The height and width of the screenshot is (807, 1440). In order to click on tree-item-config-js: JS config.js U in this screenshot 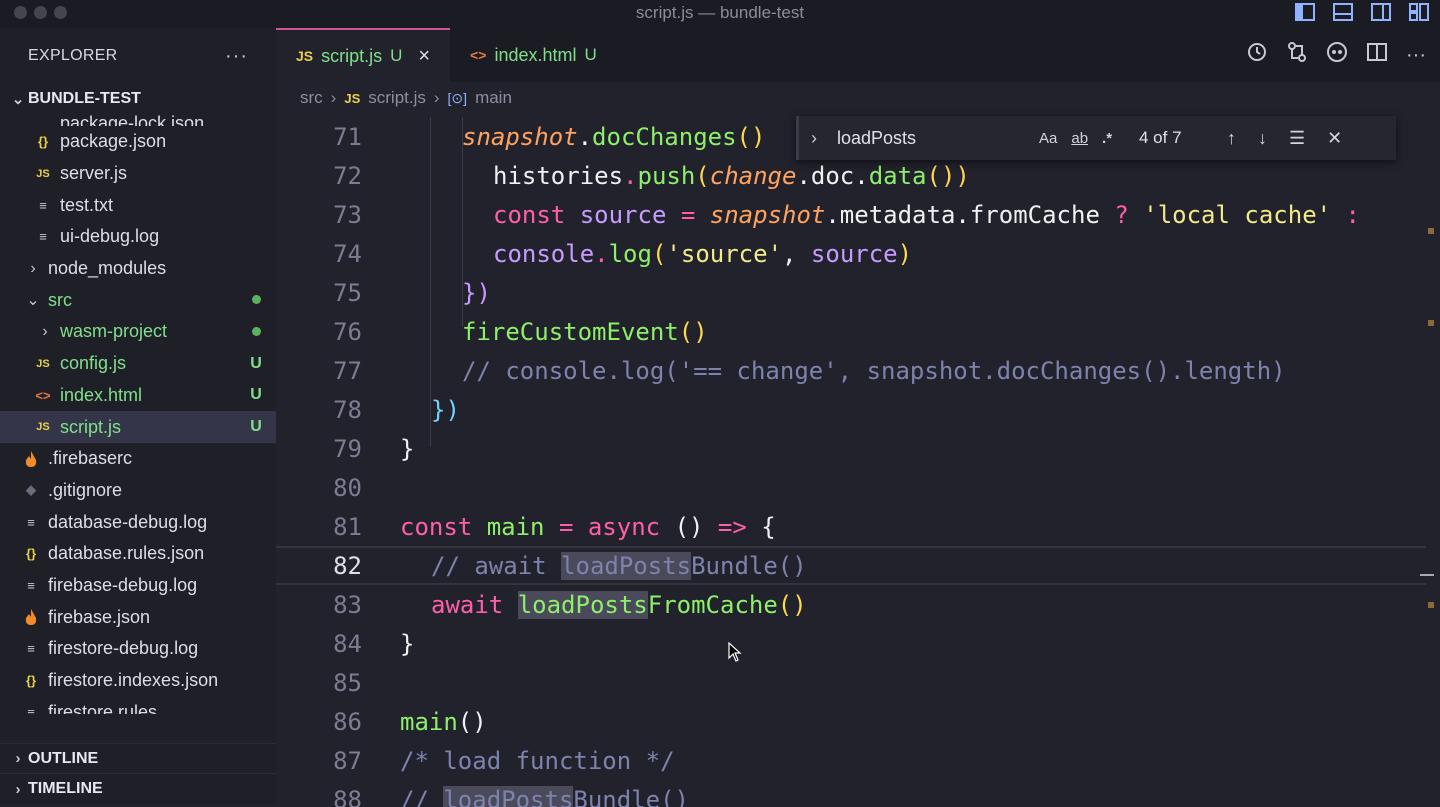, I will do `click(138, 364)`.